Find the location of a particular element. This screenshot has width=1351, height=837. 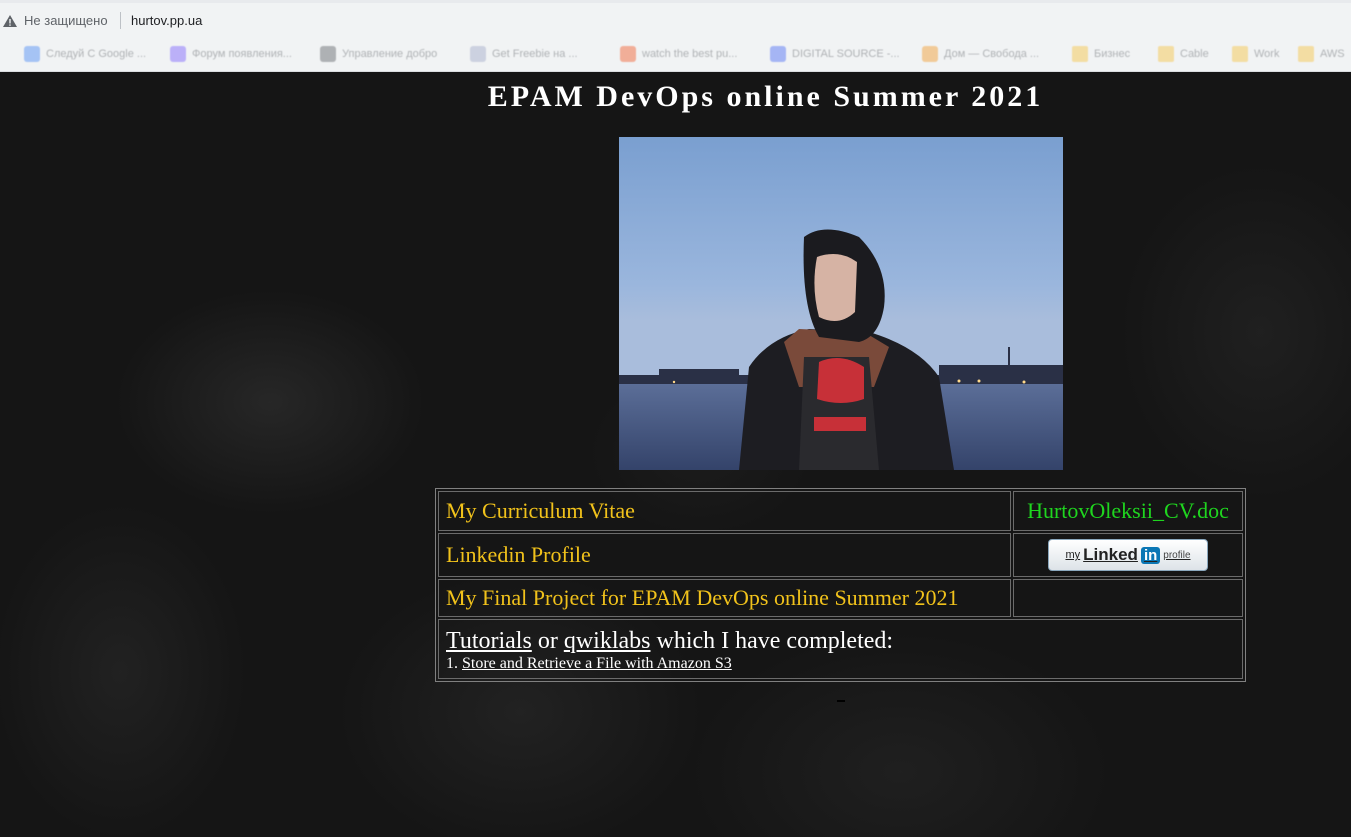

table-row: My Curriculum Vitae HurtovOleksii_CV.doc is located at coordinates (840, 511).